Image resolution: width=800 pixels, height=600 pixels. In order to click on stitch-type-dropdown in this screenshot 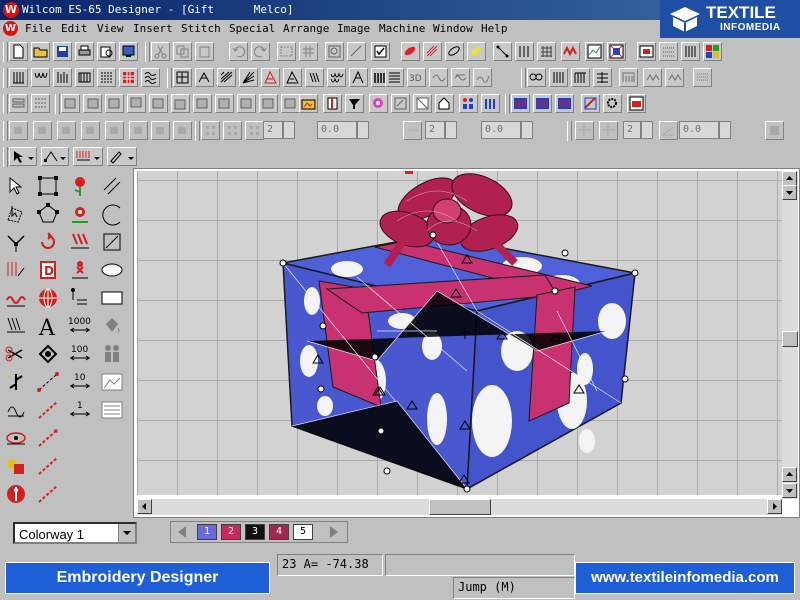, I will do `click(88, 156)`.